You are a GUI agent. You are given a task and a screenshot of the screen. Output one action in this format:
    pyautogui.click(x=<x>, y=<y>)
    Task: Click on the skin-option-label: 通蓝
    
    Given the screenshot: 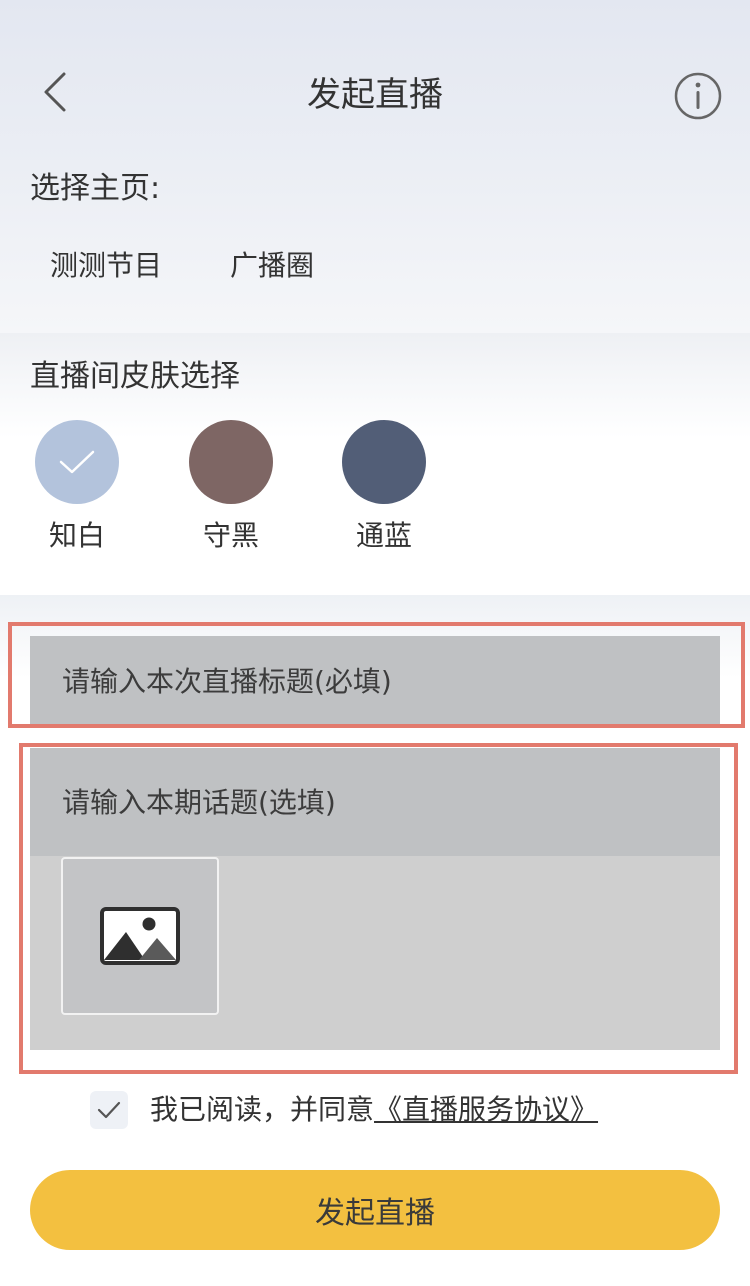 What is the action you would take?
    pyautogui.click(x=383, y=535)
    